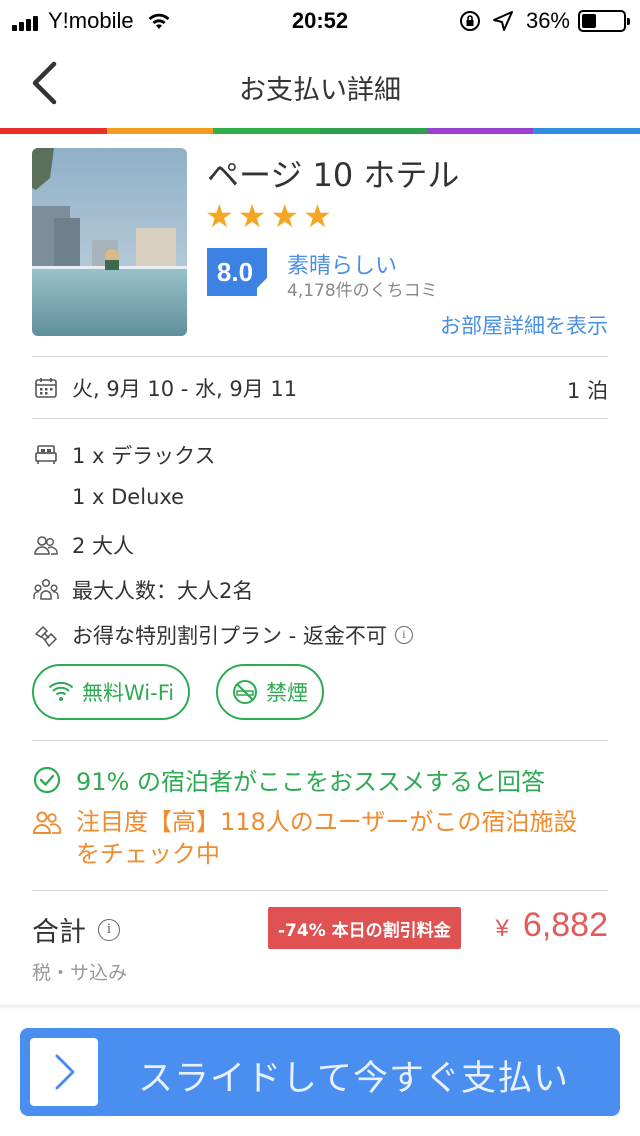 This screenshot has width=640, height=1136. I want to click on total-price: ¥ 6,882, so click(552, 925).